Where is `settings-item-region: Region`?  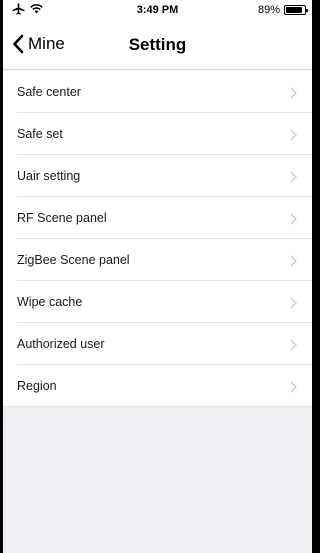 settings-item-region: Region is located at coordinates (157, 386).